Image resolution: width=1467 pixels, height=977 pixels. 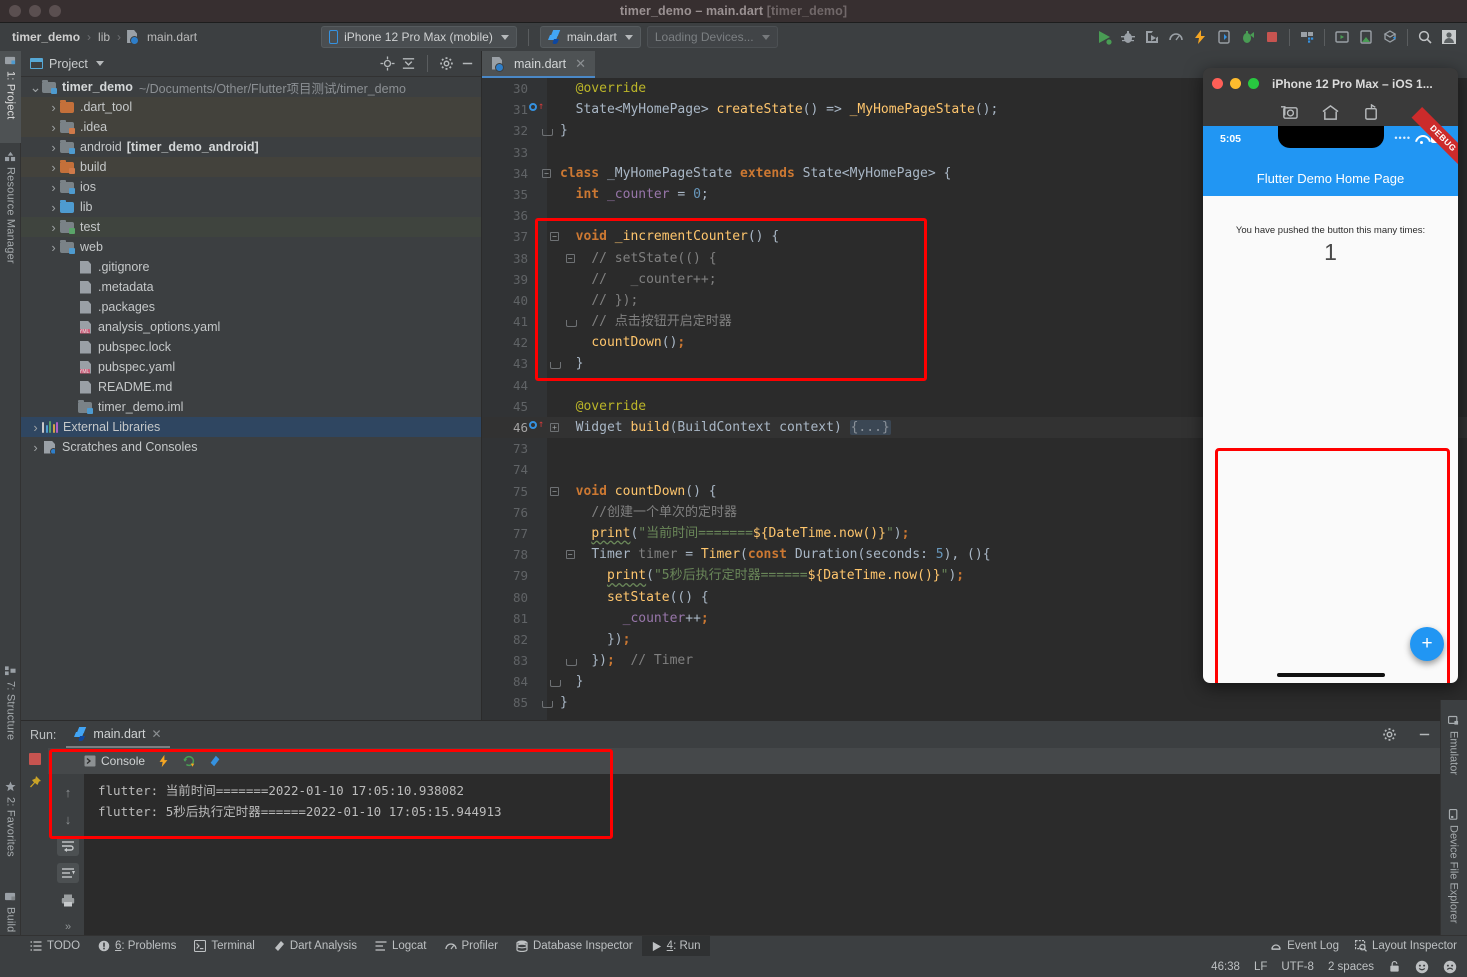 What do you see at coordinates (68, 846) in the screenshot?
I see `soft-wrap-icon` at bounding box center [68, 846].